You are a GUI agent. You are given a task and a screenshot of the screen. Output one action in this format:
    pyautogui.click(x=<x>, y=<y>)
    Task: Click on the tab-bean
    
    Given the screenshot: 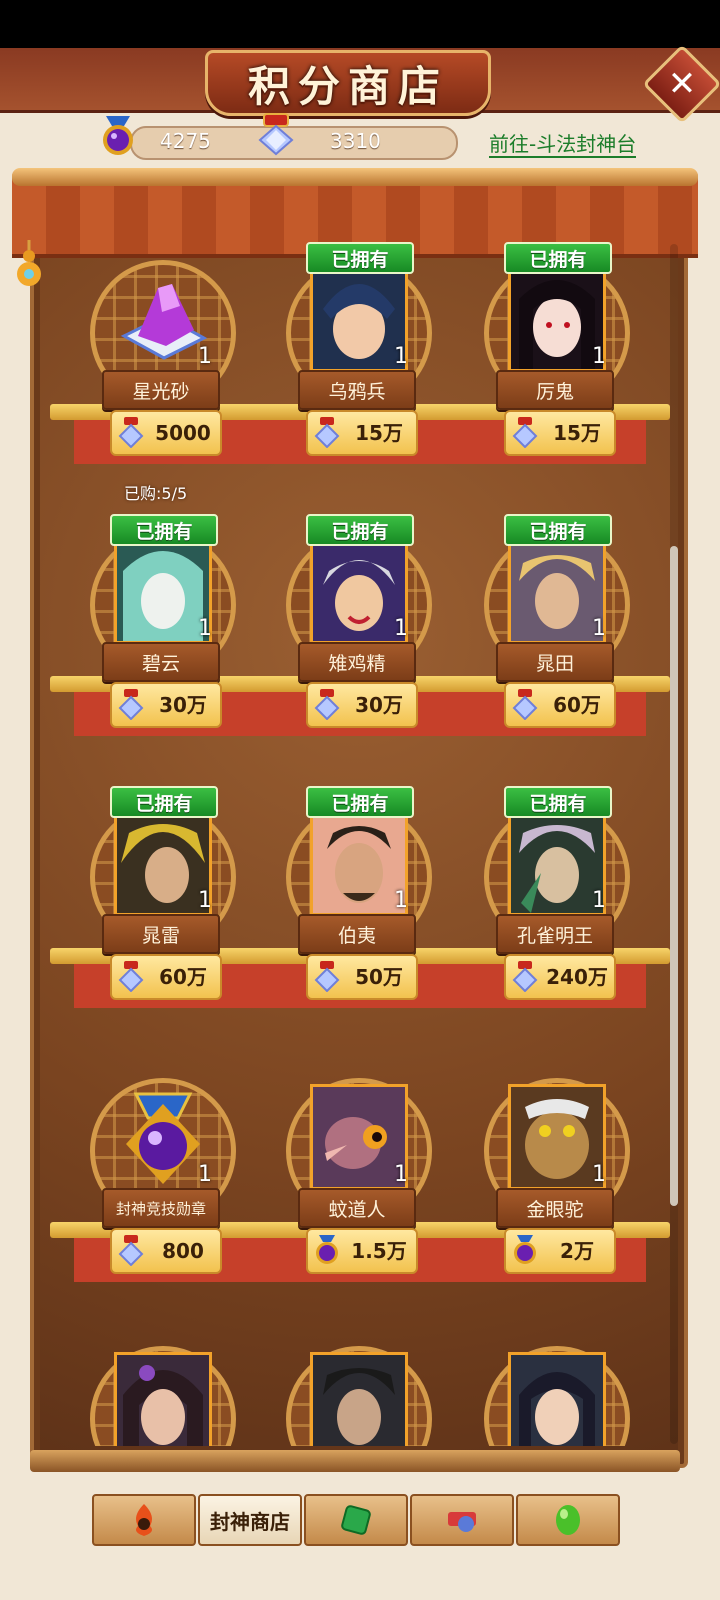 What is the action you would take?
    pyautogui.click(x=568, y=1520)
    